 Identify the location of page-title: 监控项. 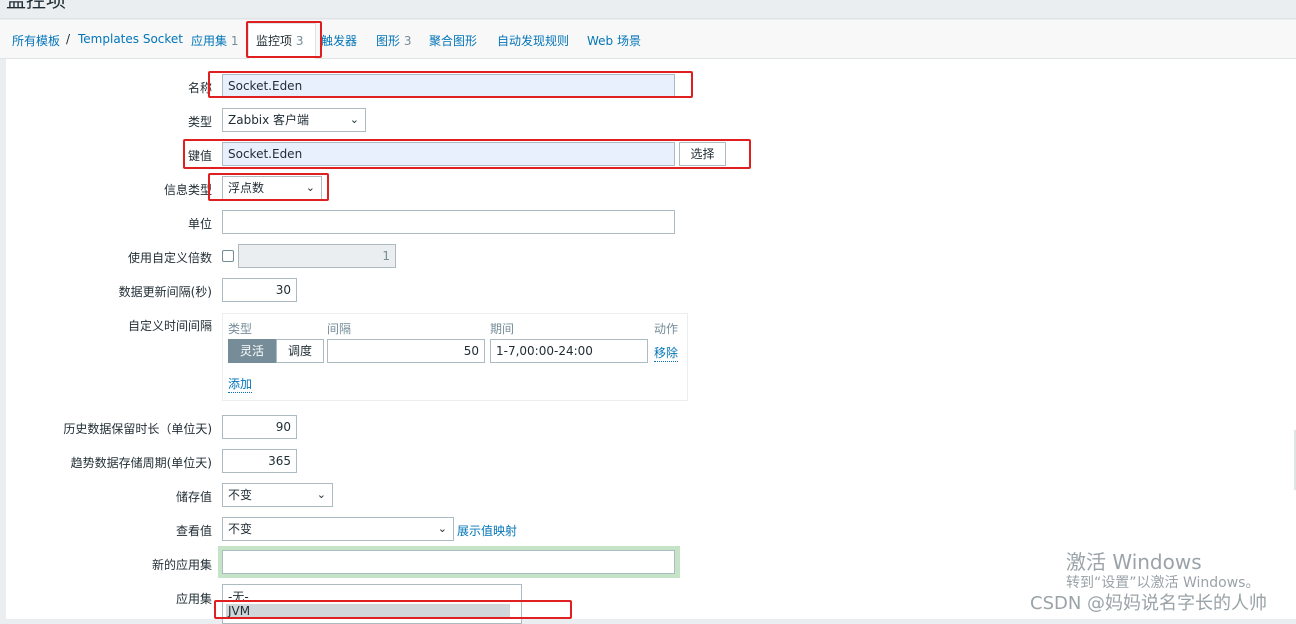
(36, 6).